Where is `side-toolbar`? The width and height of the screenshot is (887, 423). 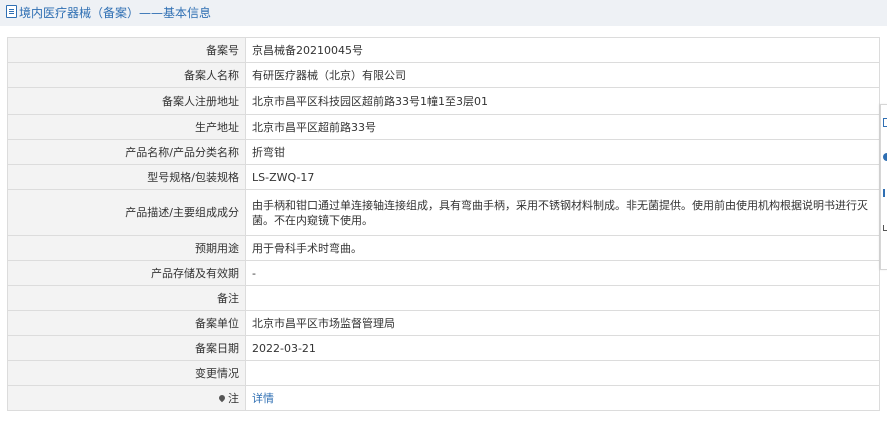 side-toolbar is located at coordinates (883, 187).